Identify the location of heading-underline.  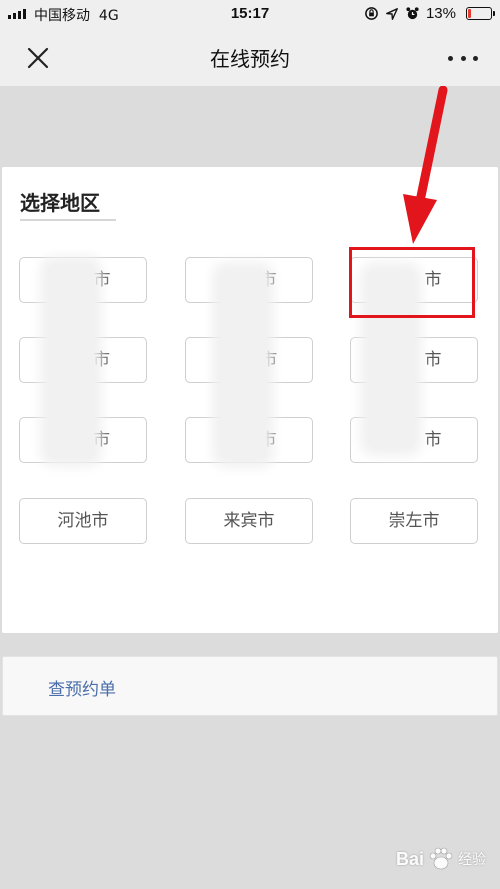
(68, 220).